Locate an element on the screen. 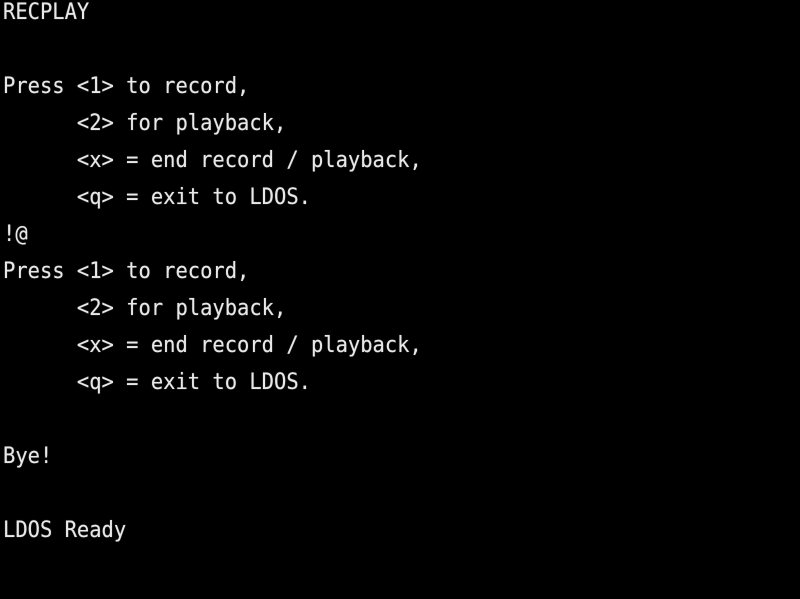  input-echo-line: !@ is located at coordinates (15, 234).